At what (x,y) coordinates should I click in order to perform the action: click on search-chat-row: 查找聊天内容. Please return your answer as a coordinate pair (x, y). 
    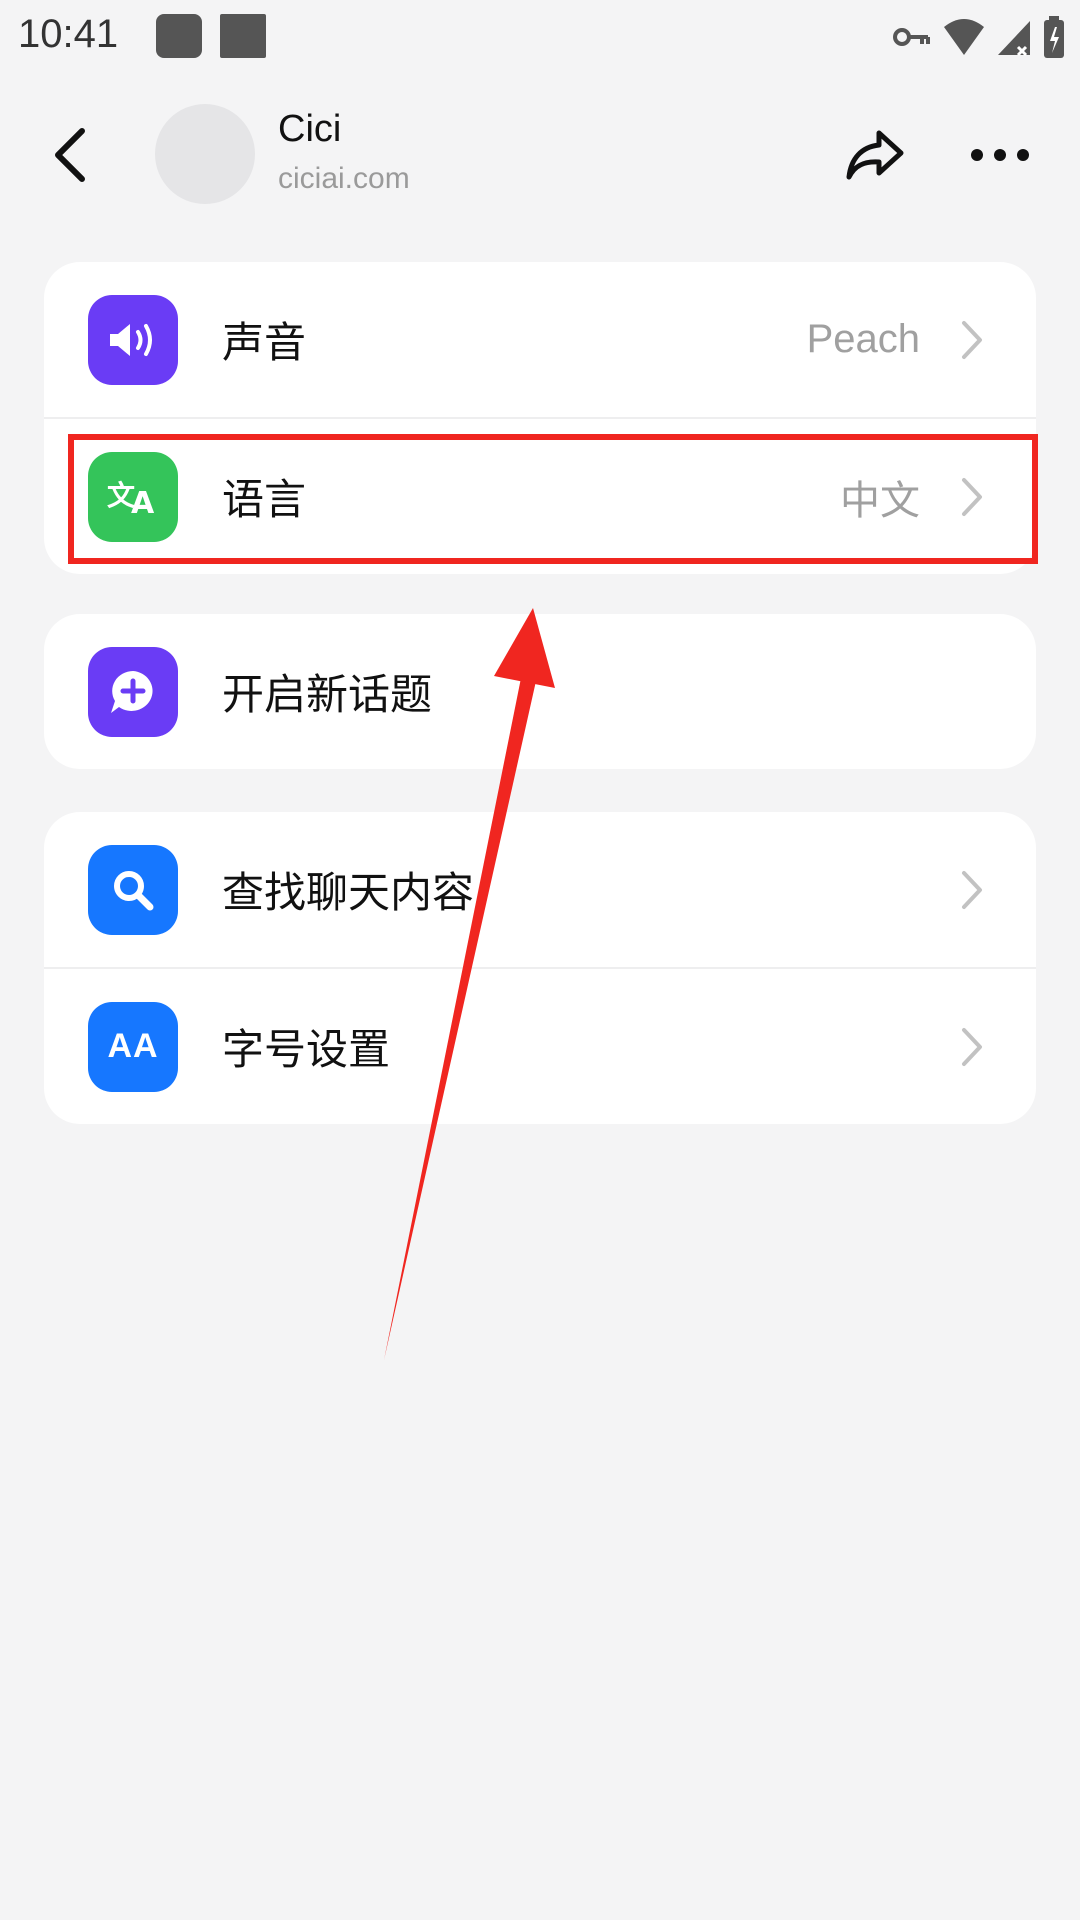
    Looking at the image, I should click on (540, 889).